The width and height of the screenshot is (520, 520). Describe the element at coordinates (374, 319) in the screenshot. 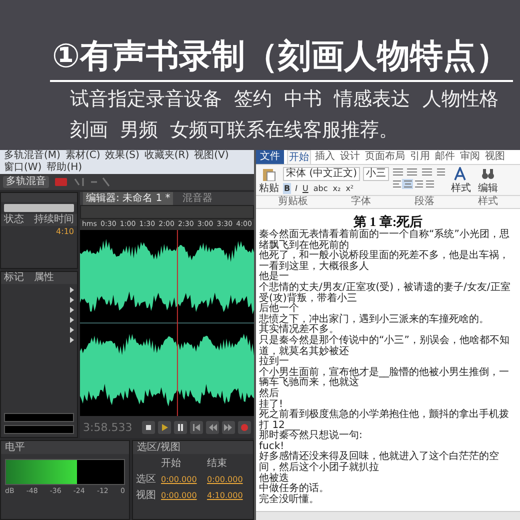

I see `paragraph: 悲愤之下，冲出家门，遇到小三派来的车撞死啥的。` at that location.